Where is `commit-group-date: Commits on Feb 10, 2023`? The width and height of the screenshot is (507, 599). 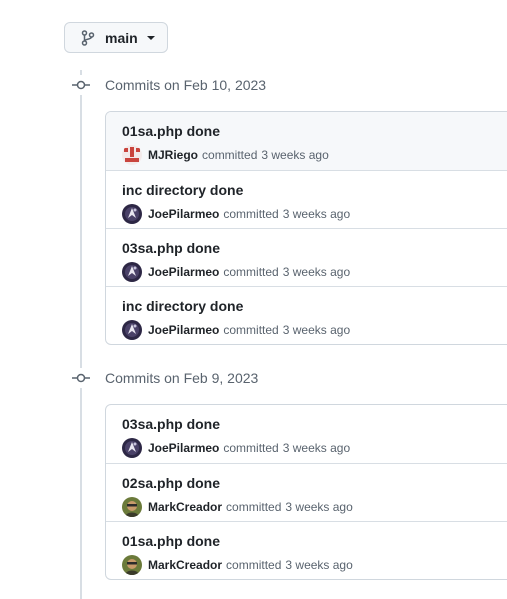 commit-group-date: Commits on Feb 10, 2023 is located at coordinates (186, 85).